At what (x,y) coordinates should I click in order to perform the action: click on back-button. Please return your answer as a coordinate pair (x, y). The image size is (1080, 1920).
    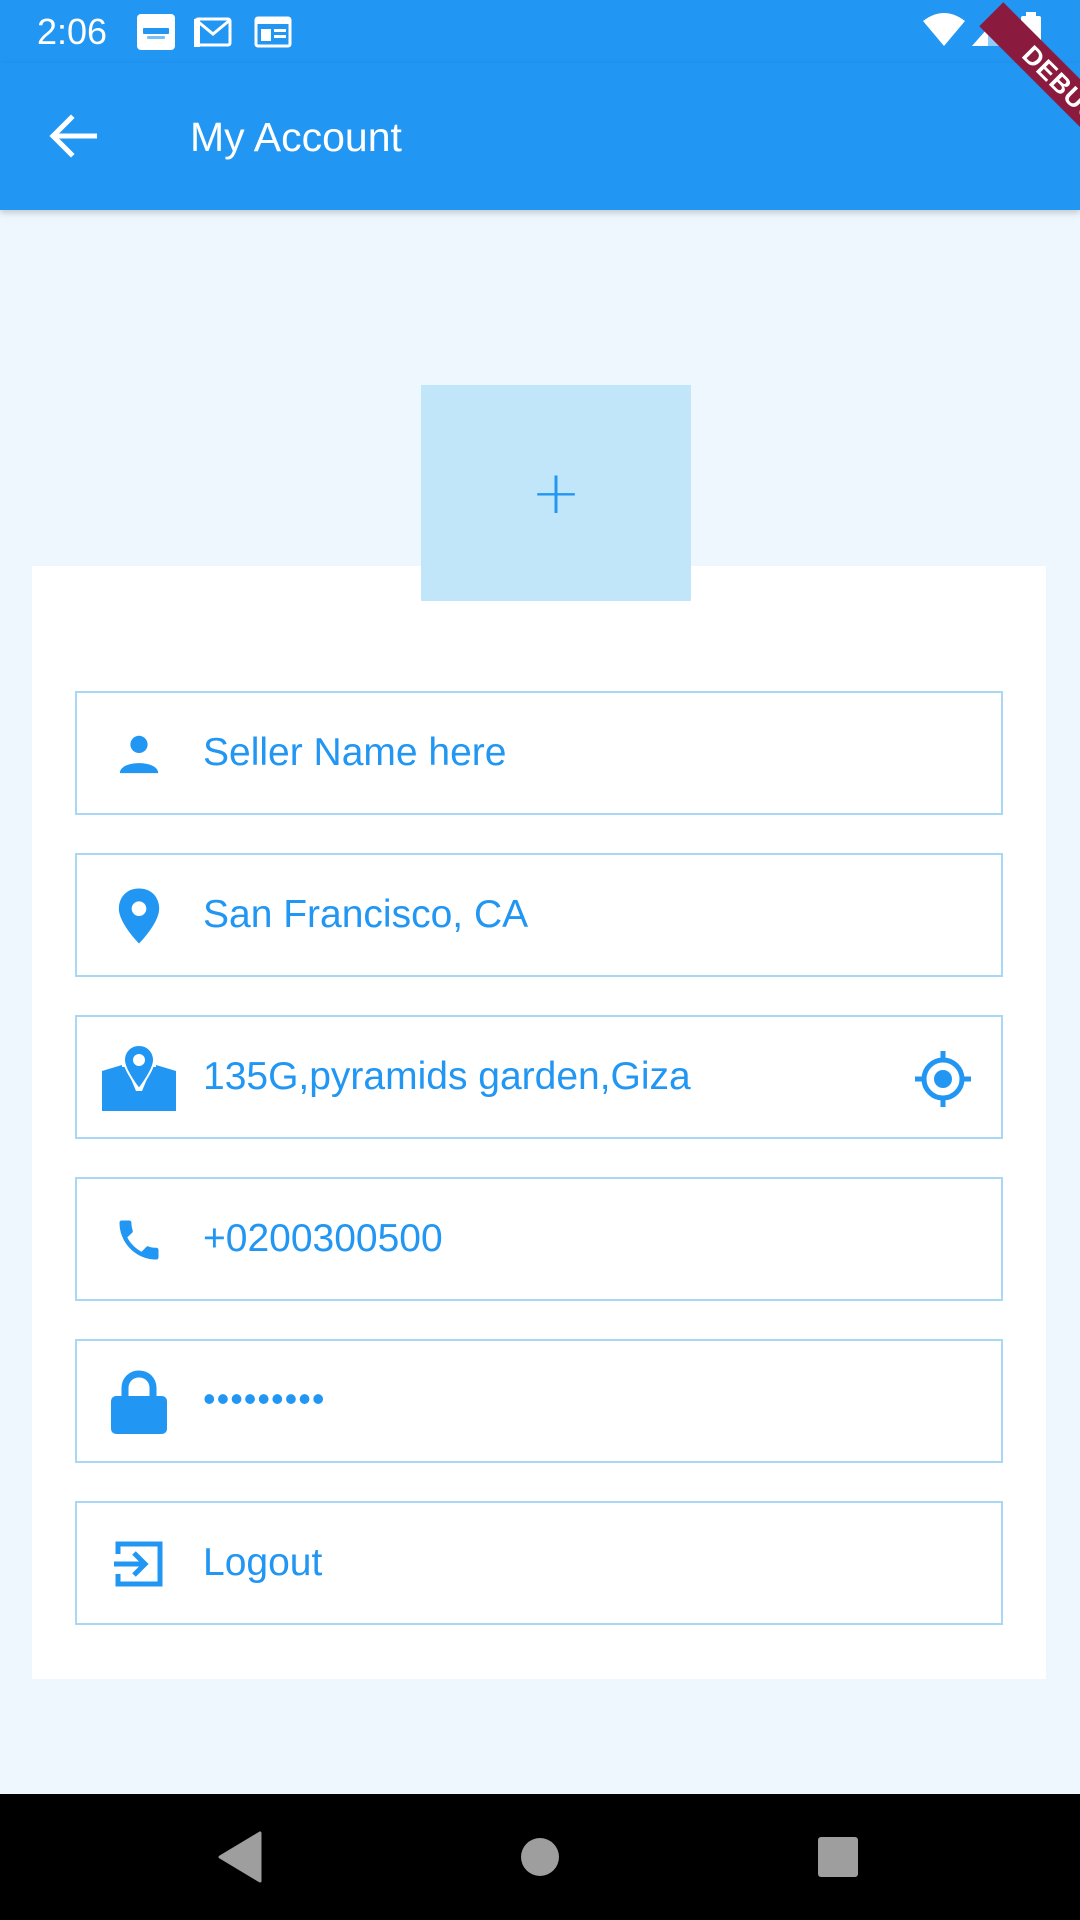
    Looking at the image, I should click on (73, 136).